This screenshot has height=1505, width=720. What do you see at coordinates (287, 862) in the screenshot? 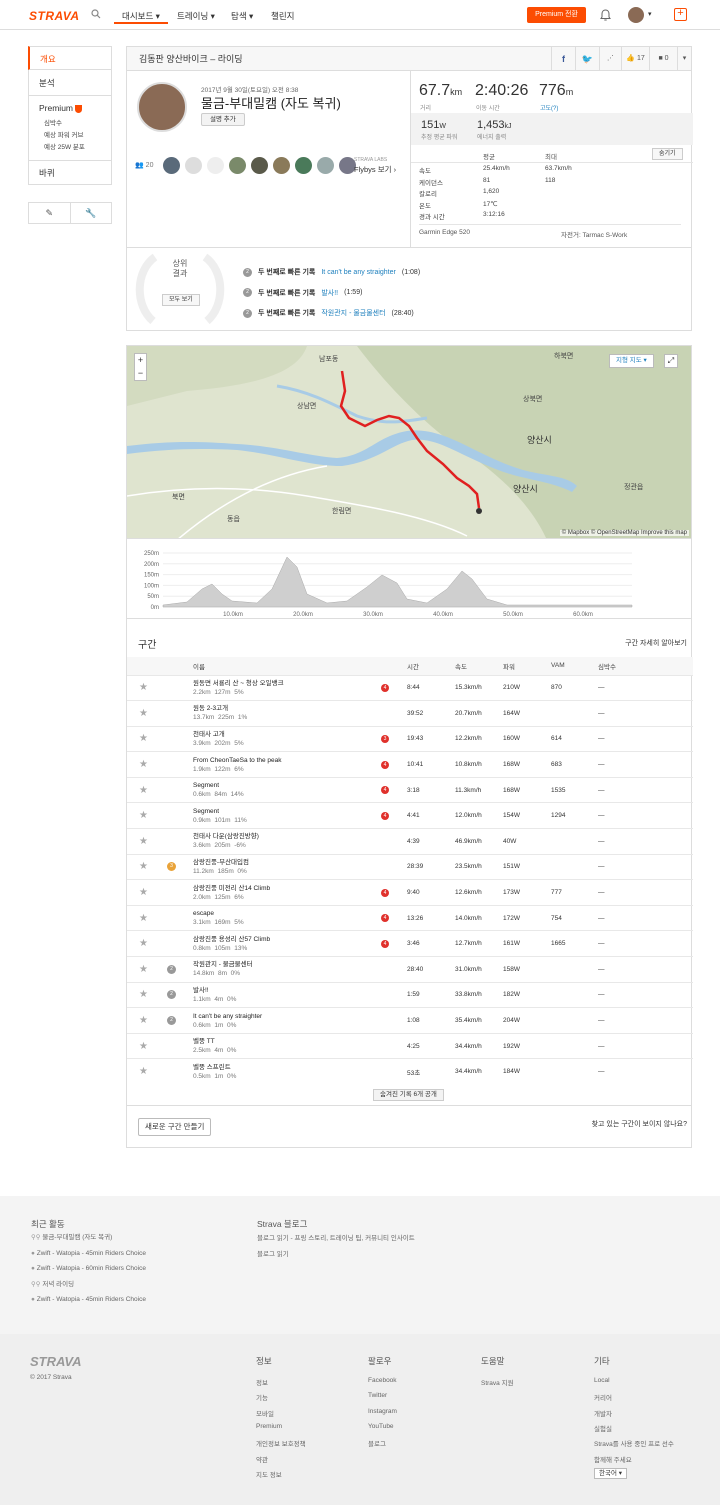
I see `segment-name-link: 삼랑진풍-부산대입컴` at bounding box center [287, 862].